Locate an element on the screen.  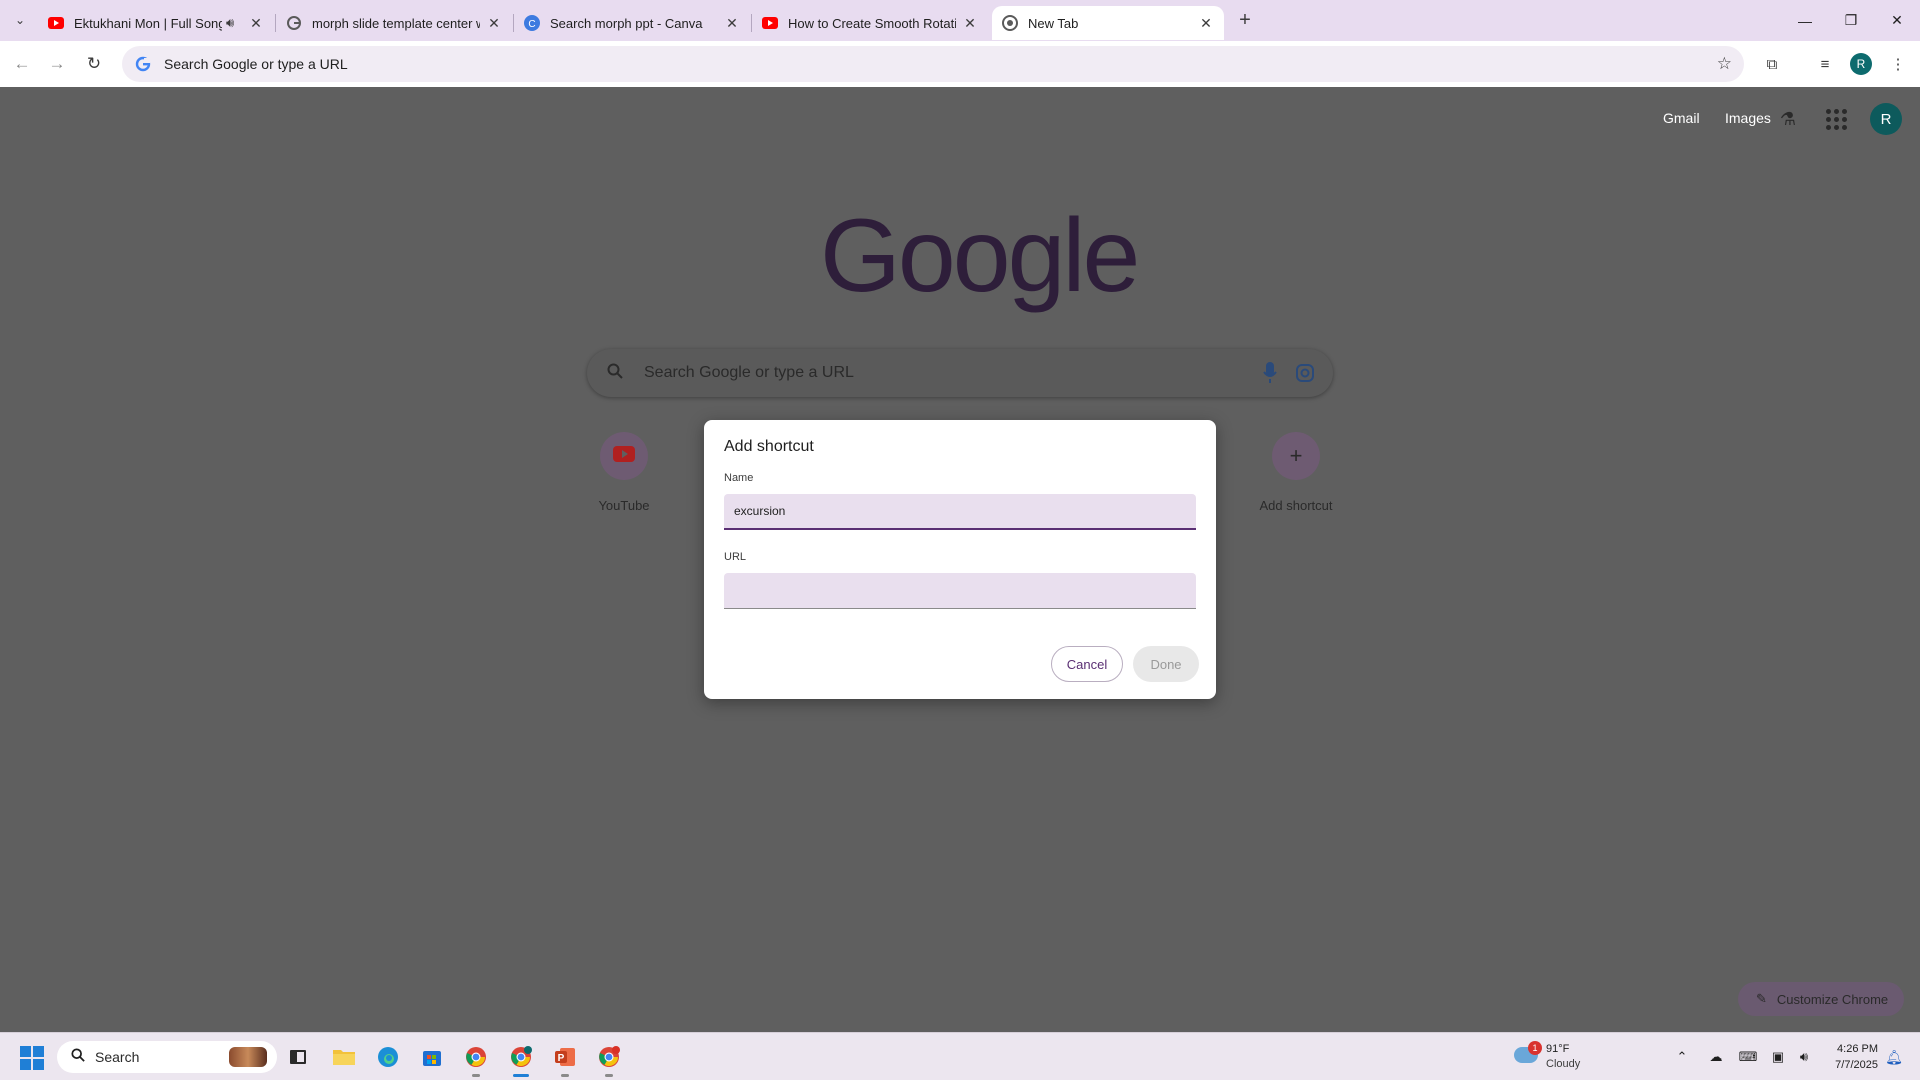
tab-ektukhani: Ektukhani Mon | Full Song | 🔊︎ ✕ is located at coordinates (156, 23).